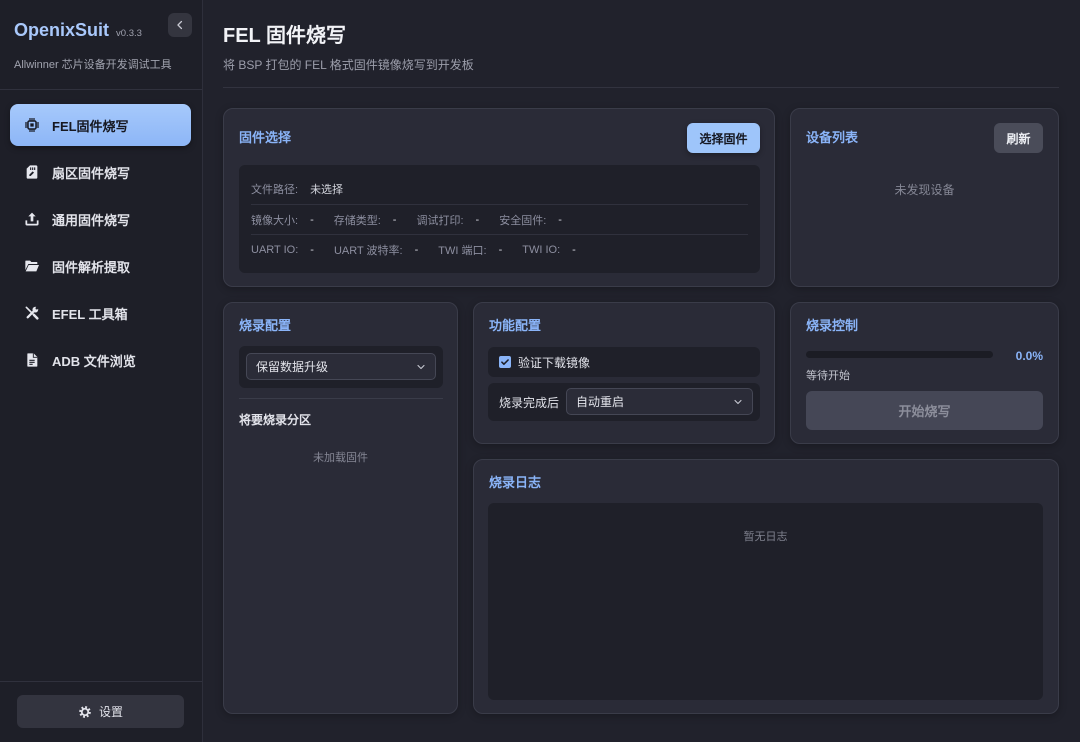 The width and height of the screenshot is (1080, 742). What do you see at coordinates (723, 138) in the screenshot?
I see `select-firmware-button: 选择固件` at bounding box center [723, 138].